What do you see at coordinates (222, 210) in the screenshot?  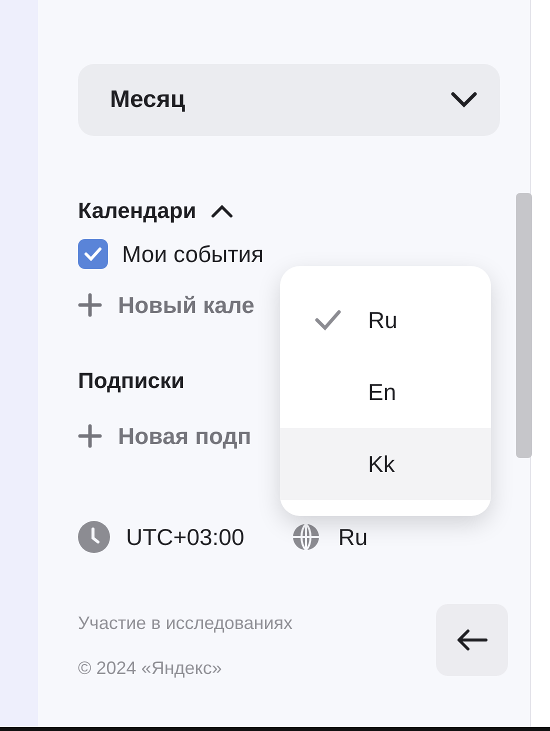 I see `chevron-up-icon` at bounding box center [222, 210].